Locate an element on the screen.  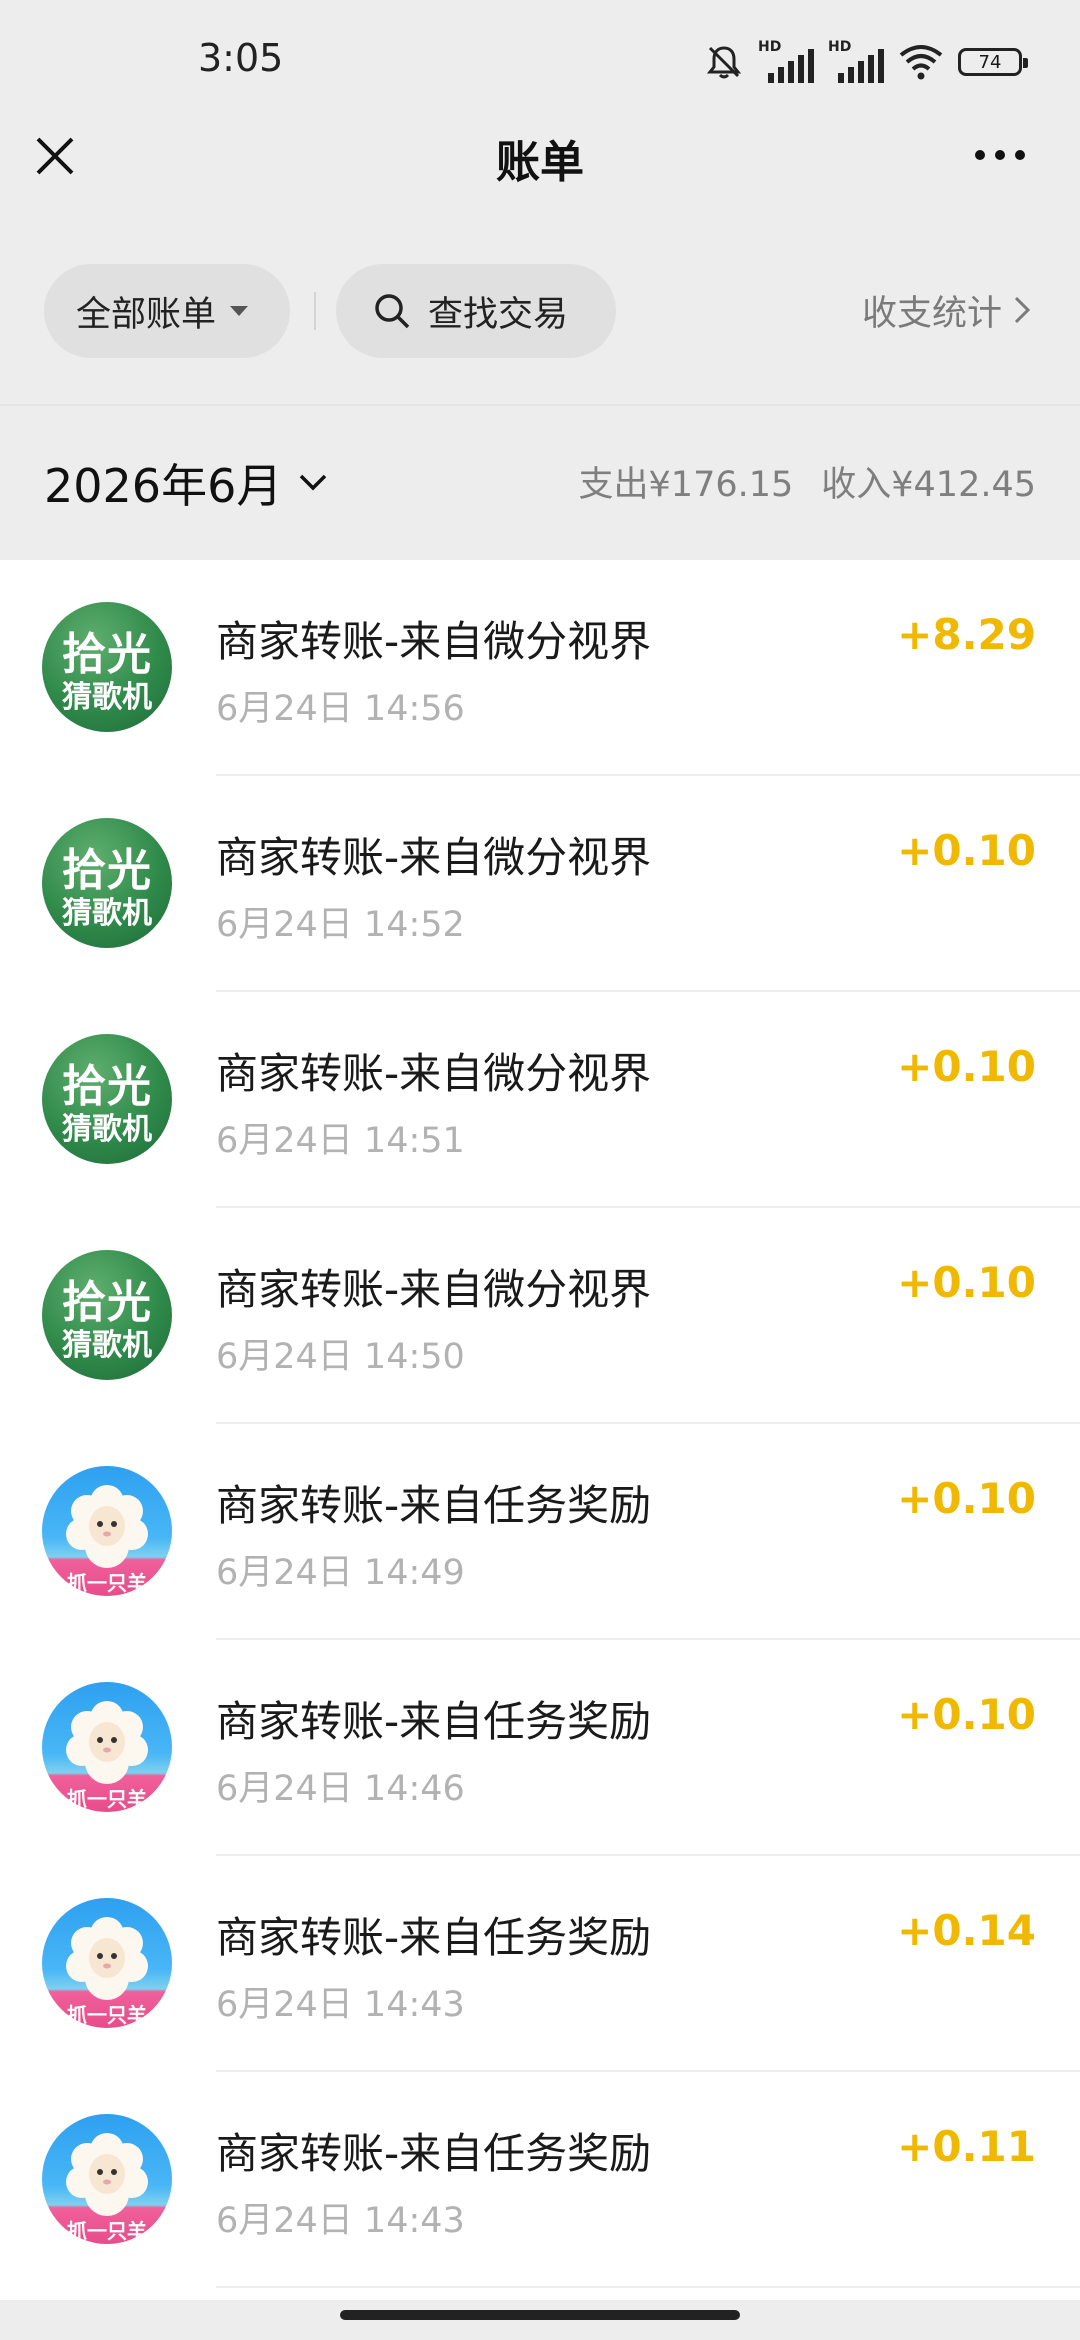
expense-total: 支出¥176.15 is located at coordinates (686, 485).